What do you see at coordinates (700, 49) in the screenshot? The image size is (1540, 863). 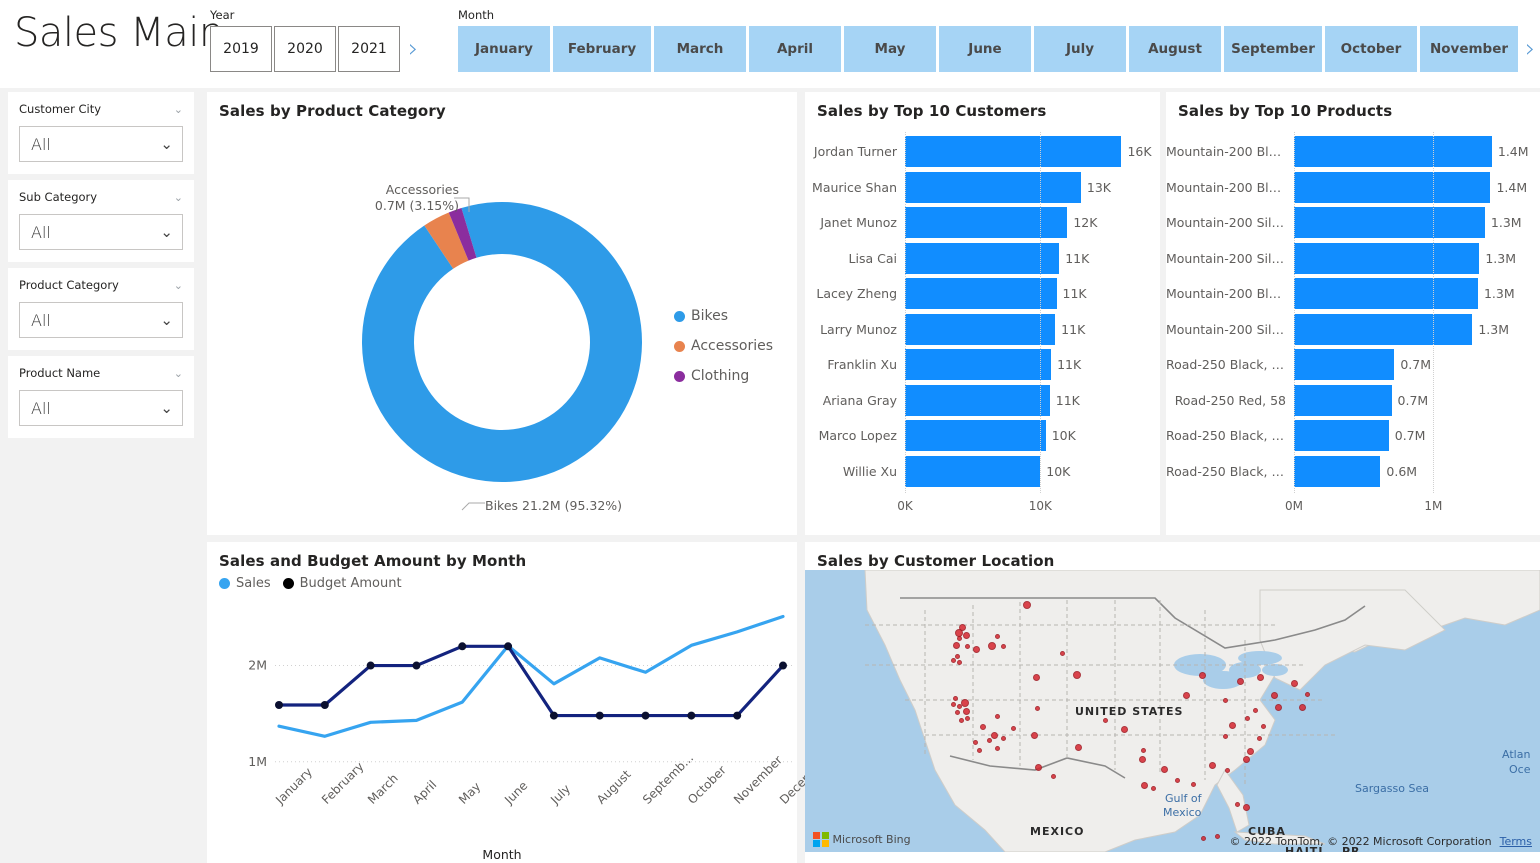 I see `month-tile-march: March` at bounding box center [700, 49].